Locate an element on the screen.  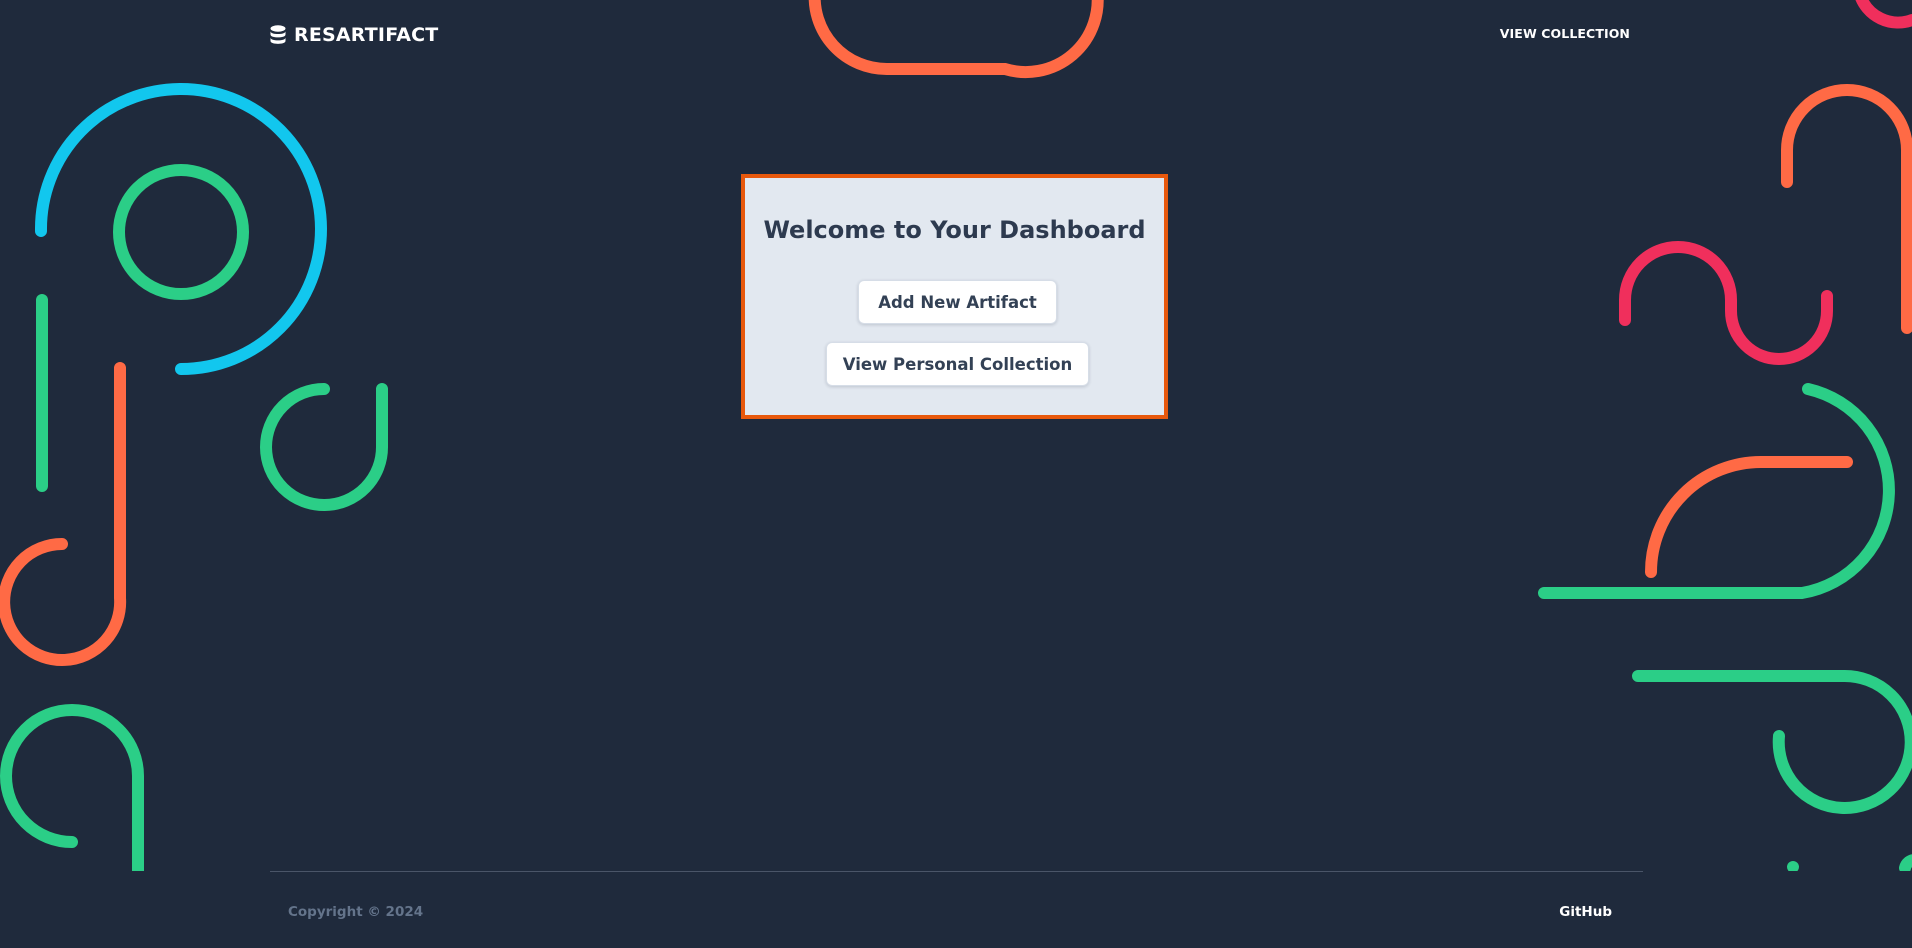
database-icon is located at coordinates (278, 34).